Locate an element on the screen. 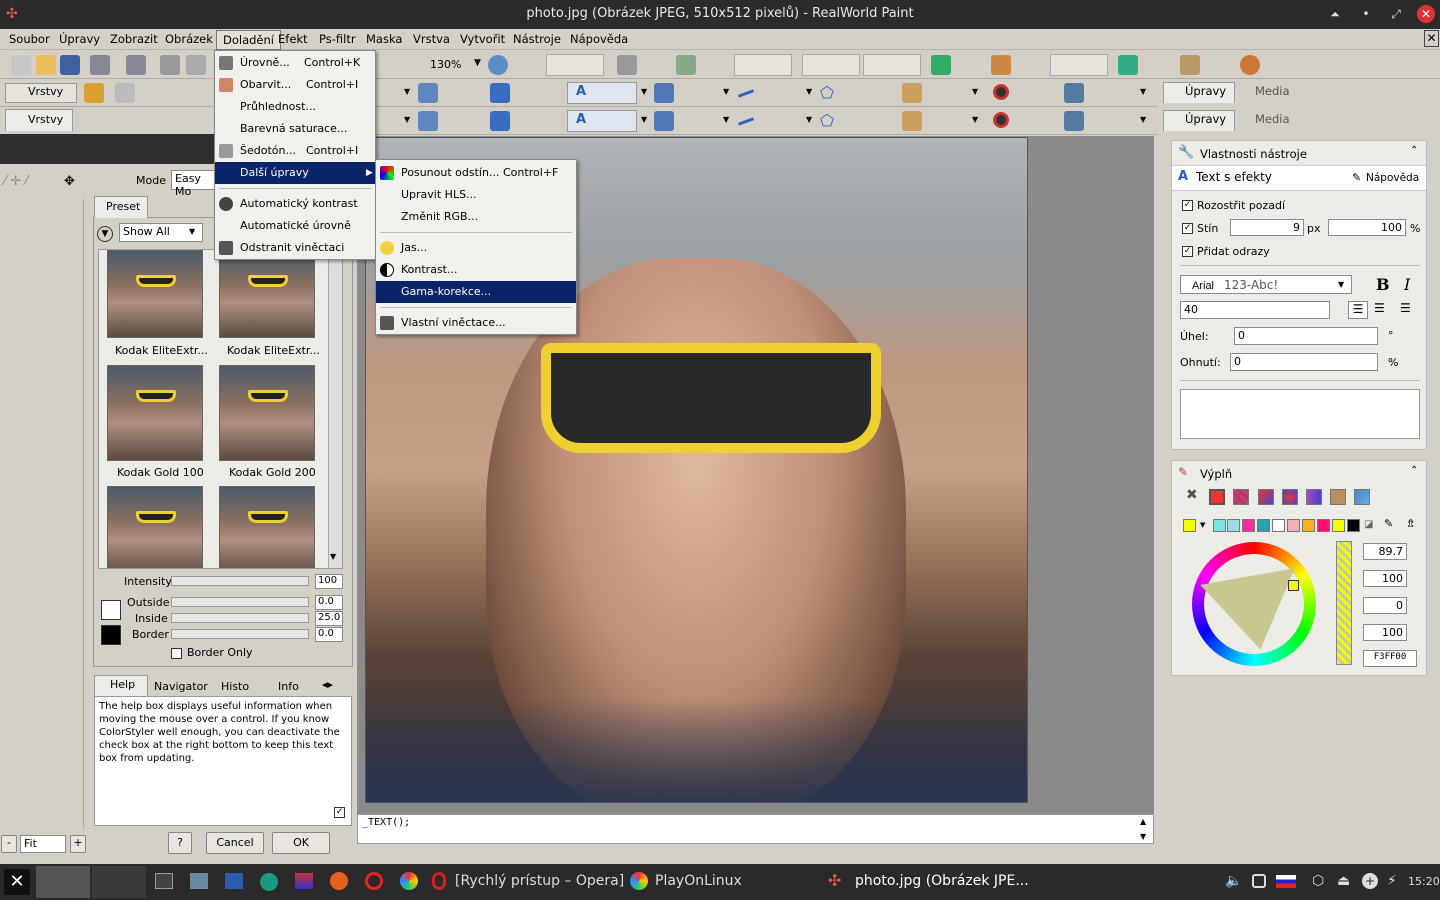 This screenshot has width=1440, height=900. keyboard-layout-icon is located at coordinates (1286, 881).